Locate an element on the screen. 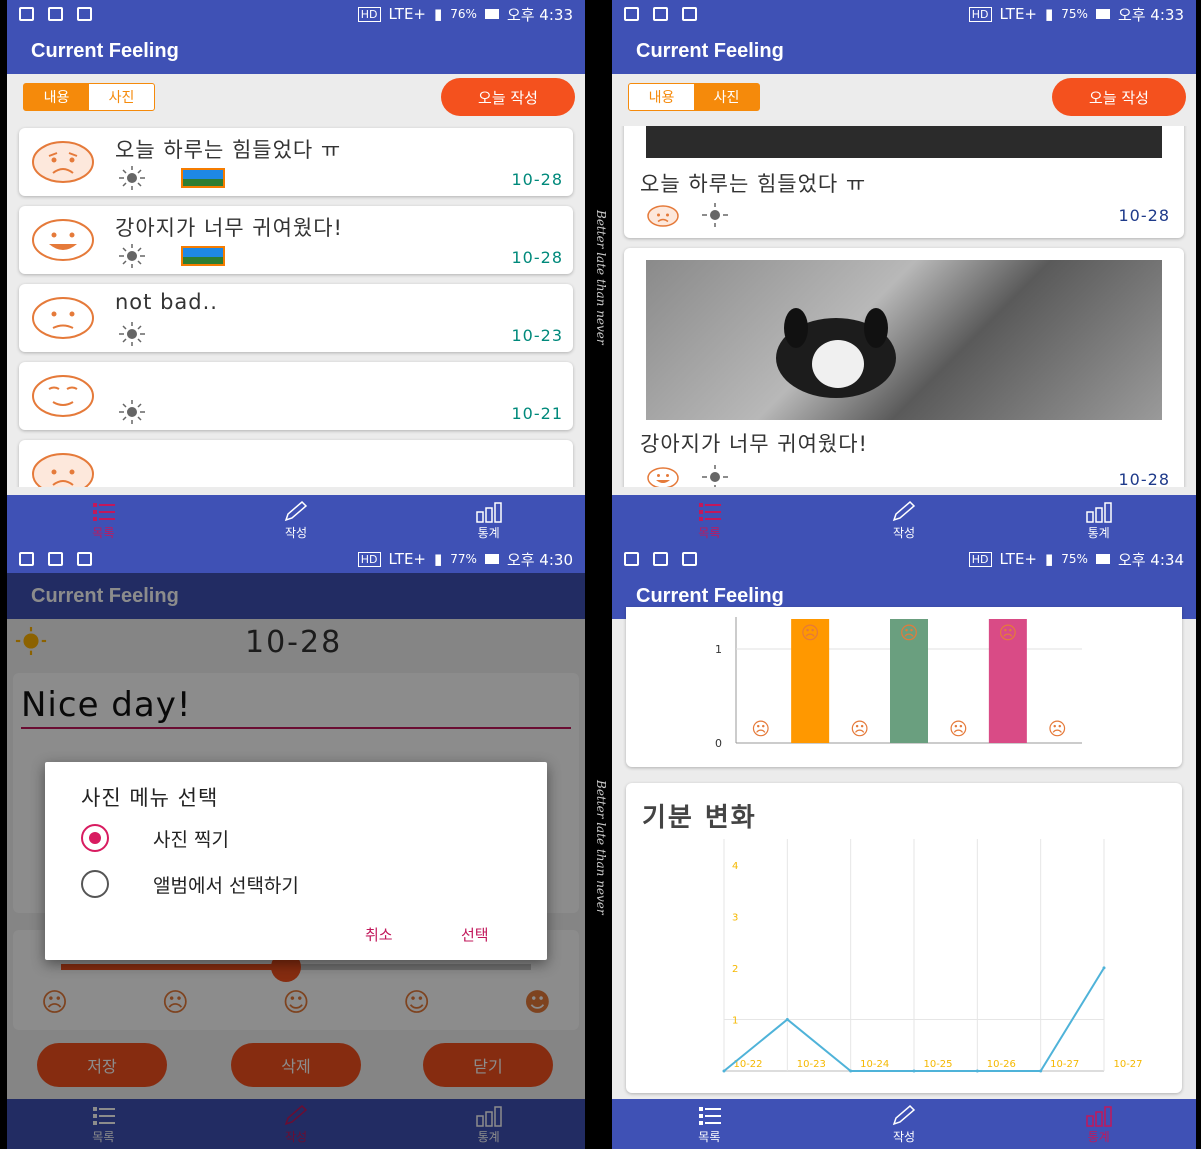 Image resolution: width=1201 pixels, height=1149 pixels. radio-unselected-icon is located at coordinates (95, 884).